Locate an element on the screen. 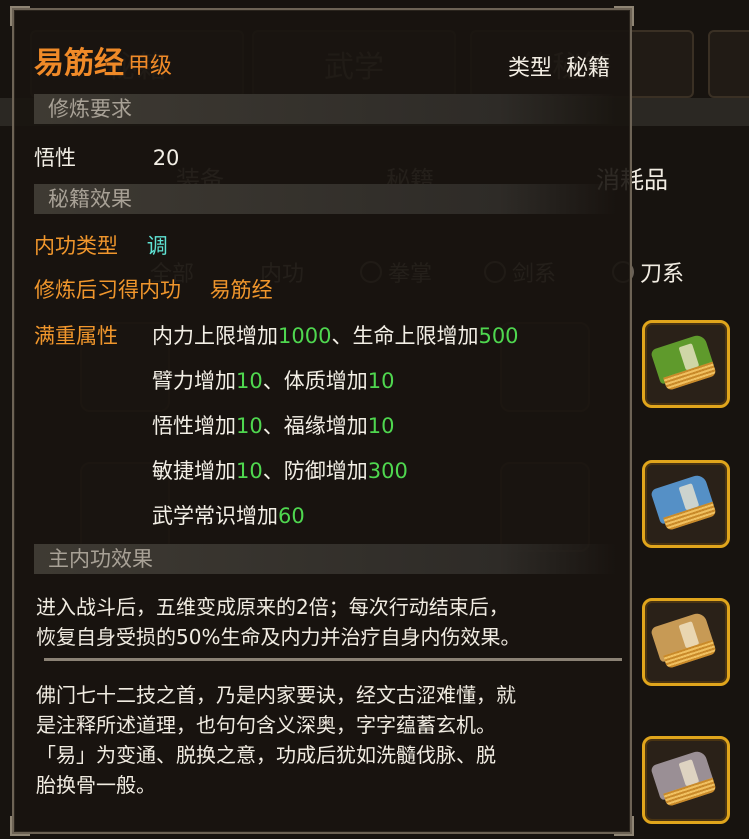  section-book-effects: 秘籍效果 is located at coordinates (325, 199).